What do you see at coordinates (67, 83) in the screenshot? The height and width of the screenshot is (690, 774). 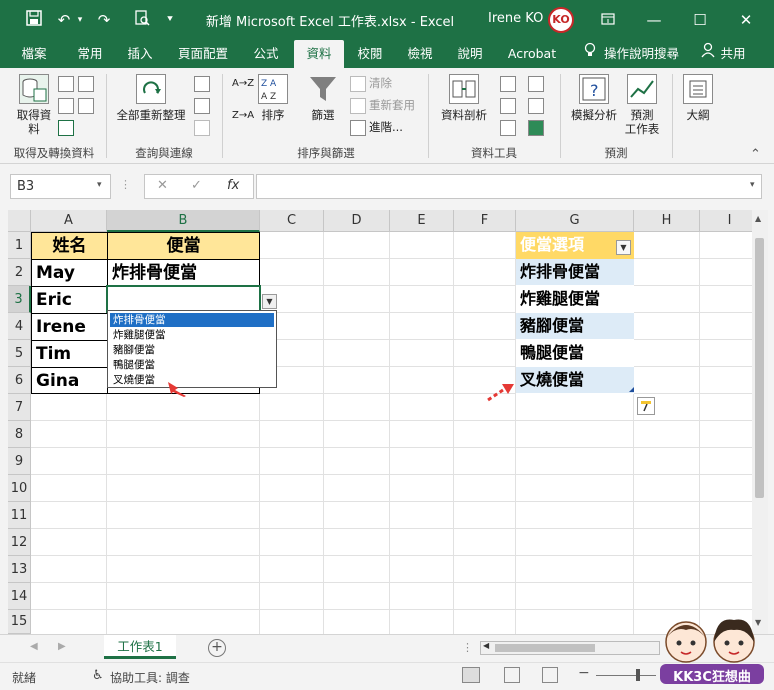 I see `from-text-icon` at bounding box center [67, 83].